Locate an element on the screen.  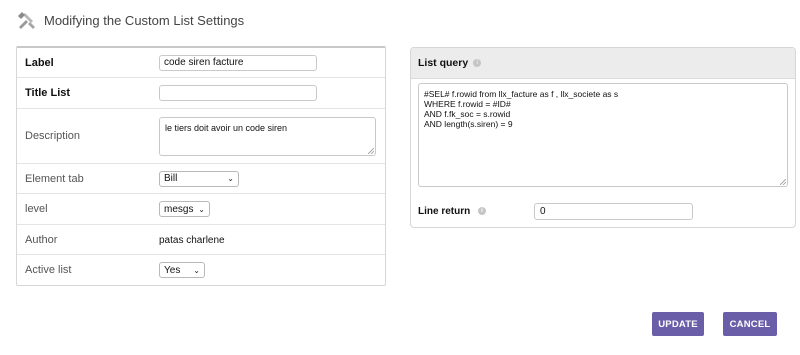
description-textarea: le tiers doit avoir un code siren is located at coordinates (267, 136).